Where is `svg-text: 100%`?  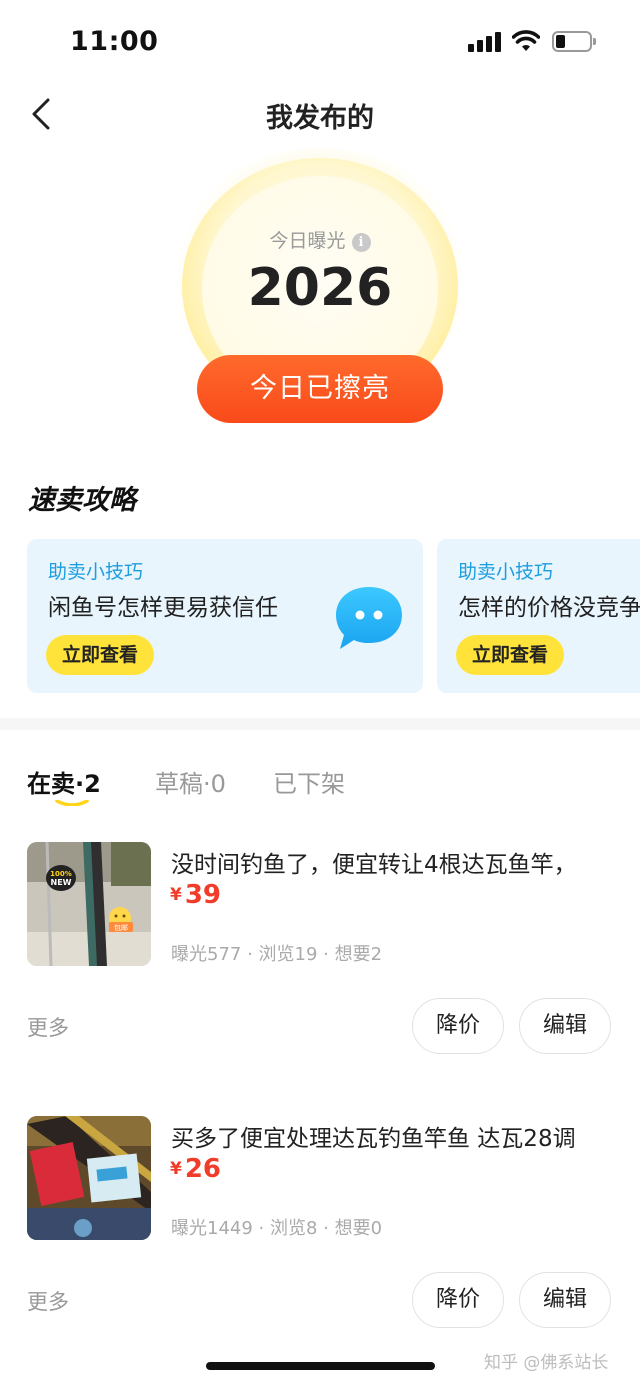 svg-text: 100% is located at coordinates (61, 874).